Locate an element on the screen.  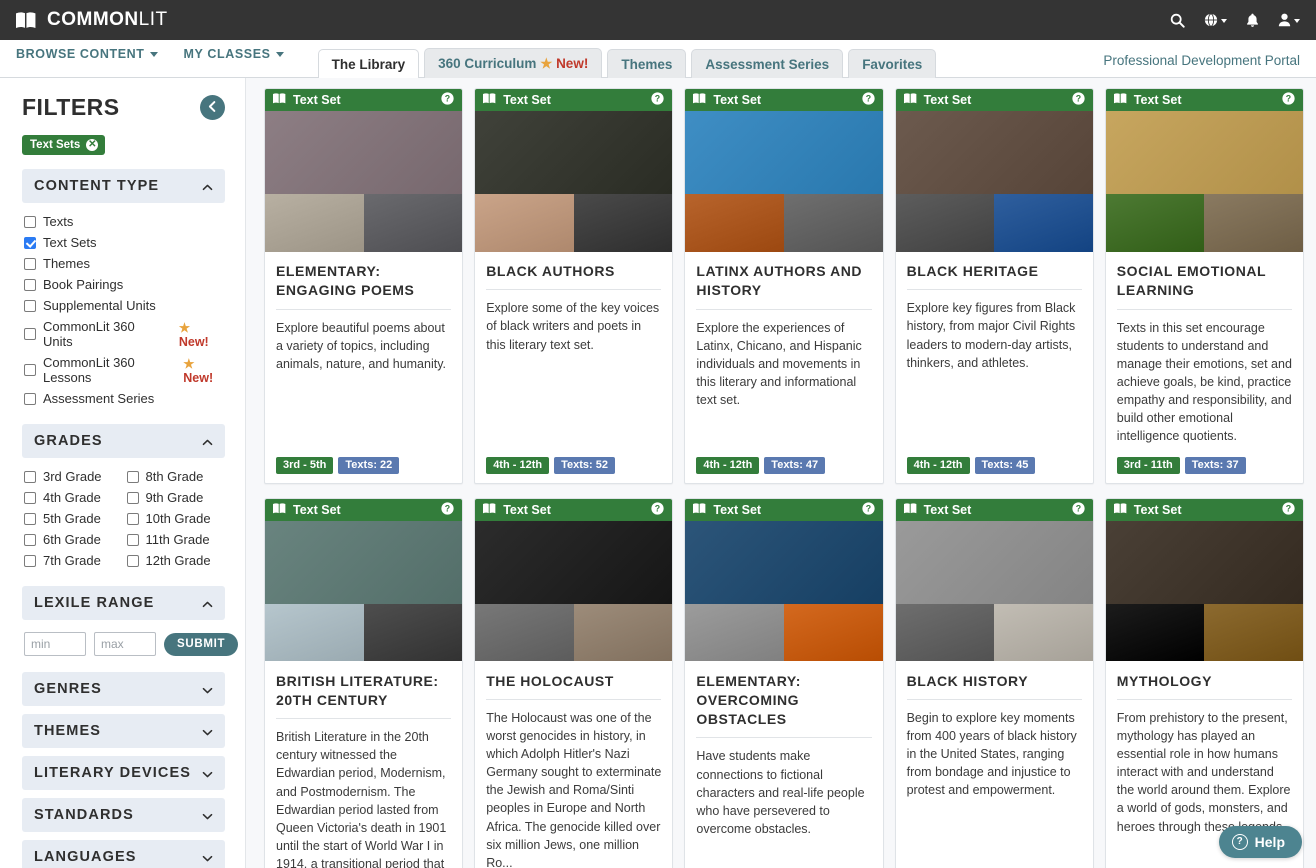
checkbox-row-grade-7: 7th Grade is located at coordinates (72, 560).